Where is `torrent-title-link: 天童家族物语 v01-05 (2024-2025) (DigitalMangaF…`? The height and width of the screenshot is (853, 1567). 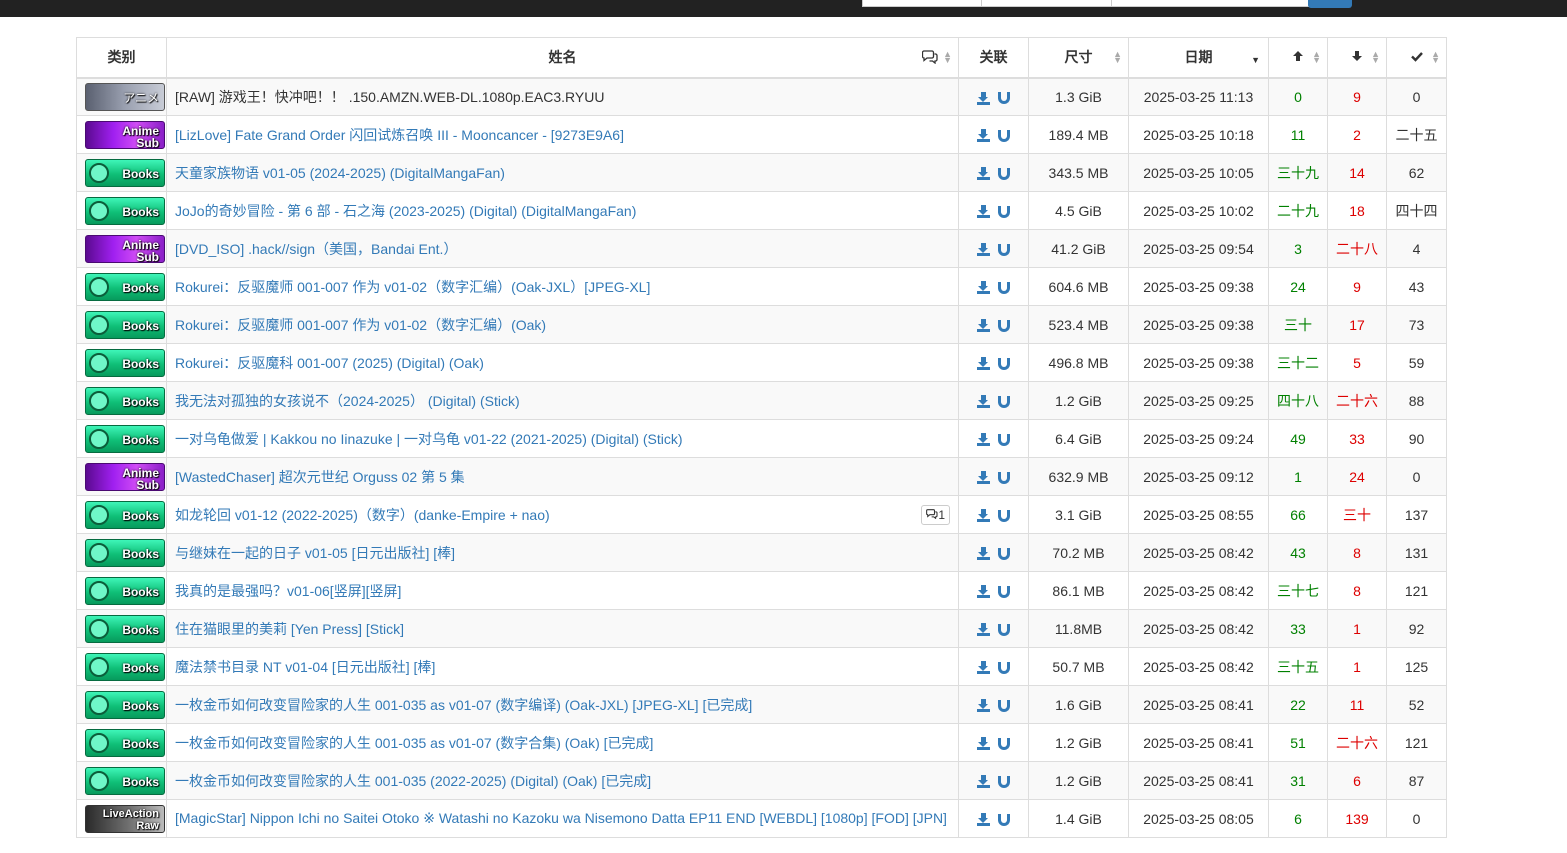 torrent-title-link: 天童家族物语 v01-05 (2024-2025) (DigitalMangaF… is located at coordinates (340, 173).